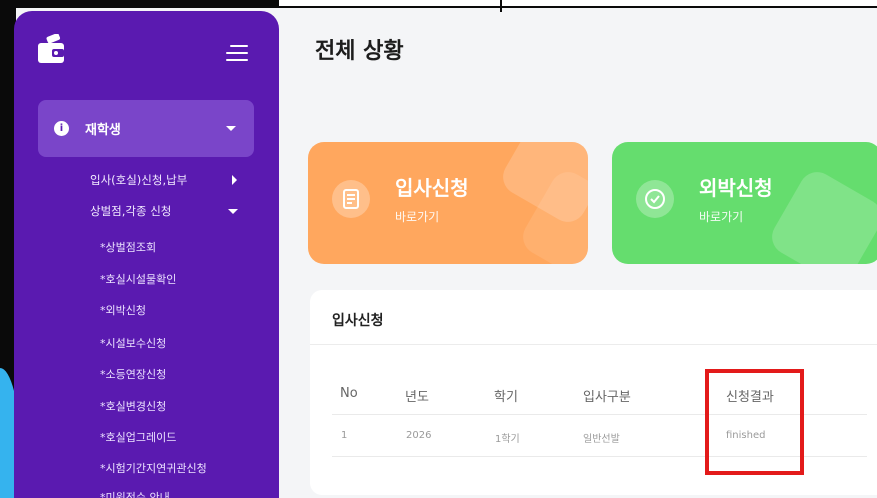  Describe the element at coordinates (501, 6) in the screenshot. I see `window-frame-tick` at that location.